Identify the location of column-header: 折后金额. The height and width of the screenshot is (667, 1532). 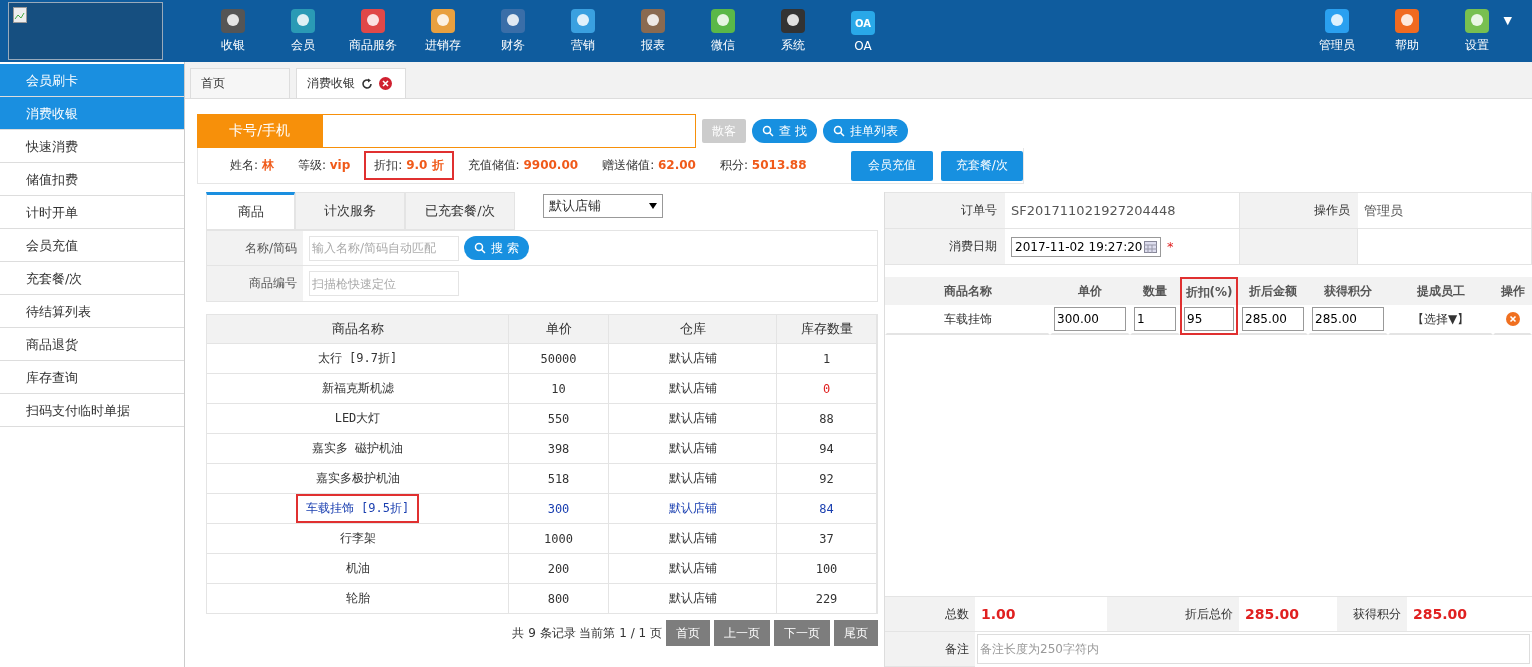
(1273, 291).